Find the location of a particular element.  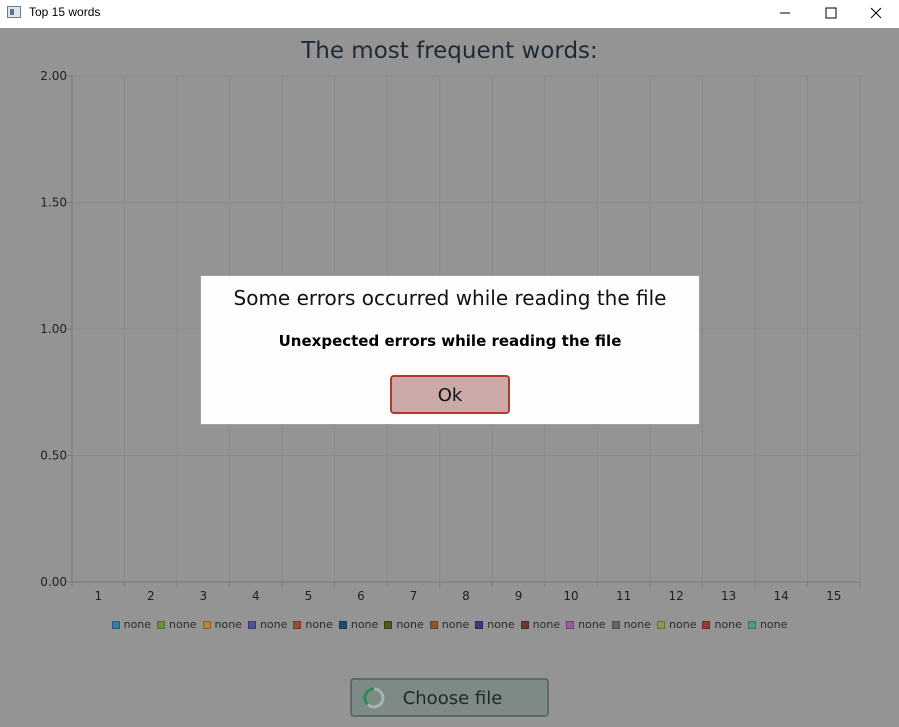

x-tick-label: 1 is located at coordinates (98, 596).